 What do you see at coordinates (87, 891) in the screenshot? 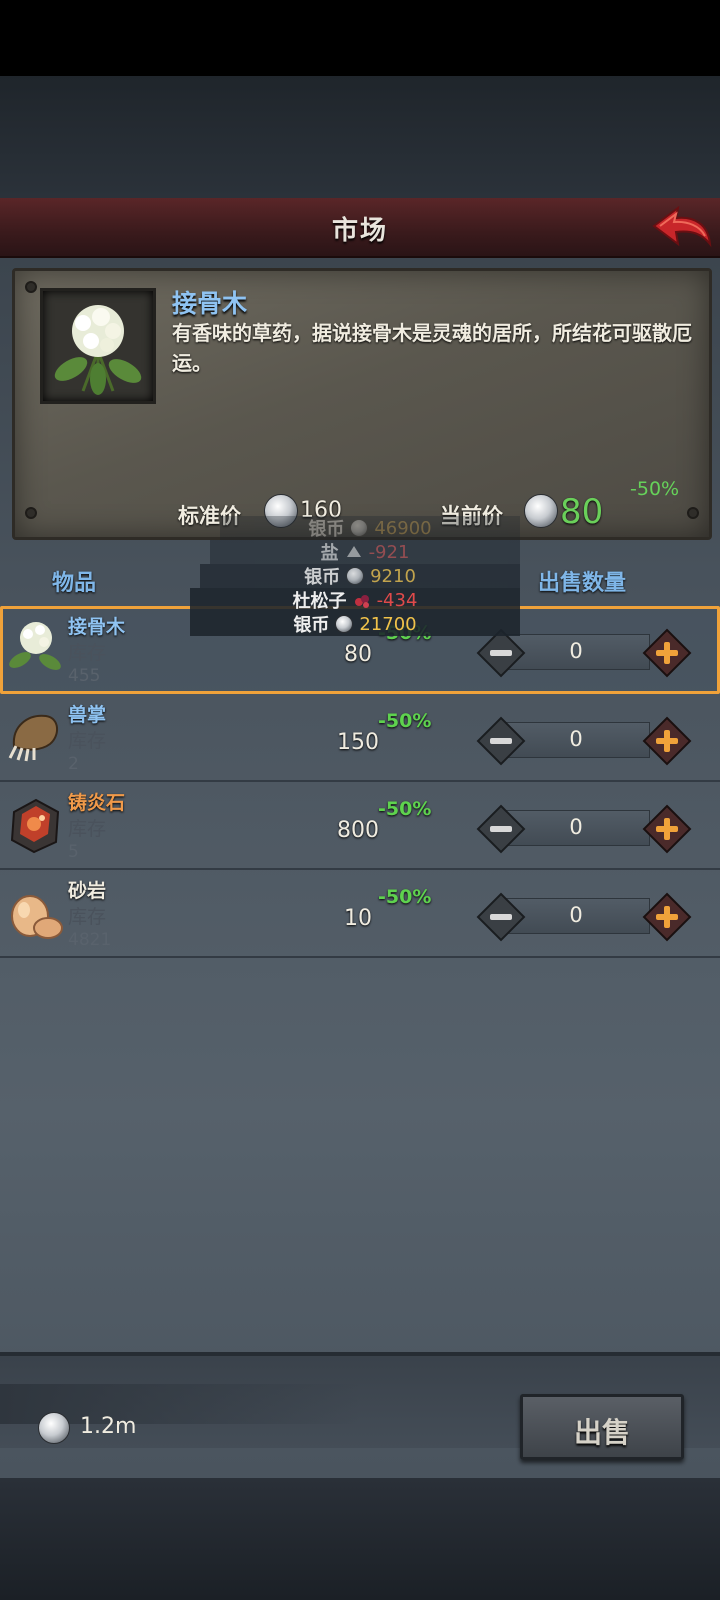
I see `item-name: 砂岩` at bounding box center [87, 891].